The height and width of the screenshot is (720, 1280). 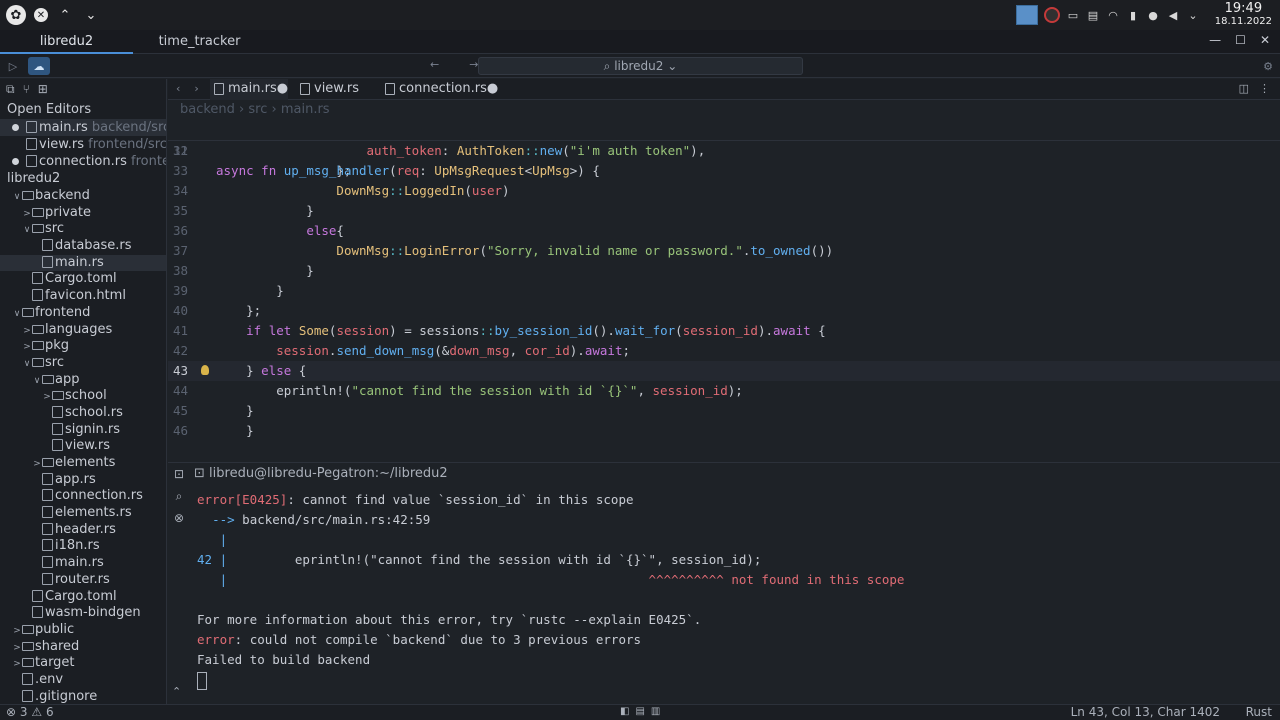 What do you see at coordinates (66, 42) in the screenshot?
I see `window-tab-libredu2: libredu2` at bounding box center [66, 42].